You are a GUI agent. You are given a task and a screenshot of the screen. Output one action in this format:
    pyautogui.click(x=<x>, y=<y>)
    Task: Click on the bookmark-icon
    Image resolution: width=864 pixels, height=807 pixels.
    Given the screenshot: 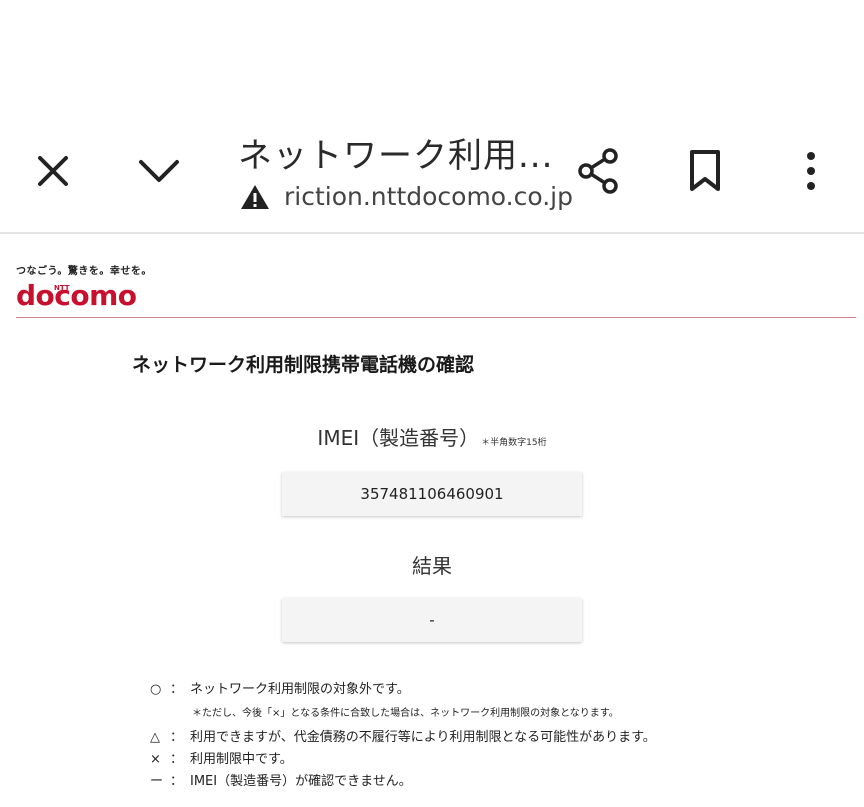 What is the action you would take?
    pyautogui.click(x=705, y=170)
    